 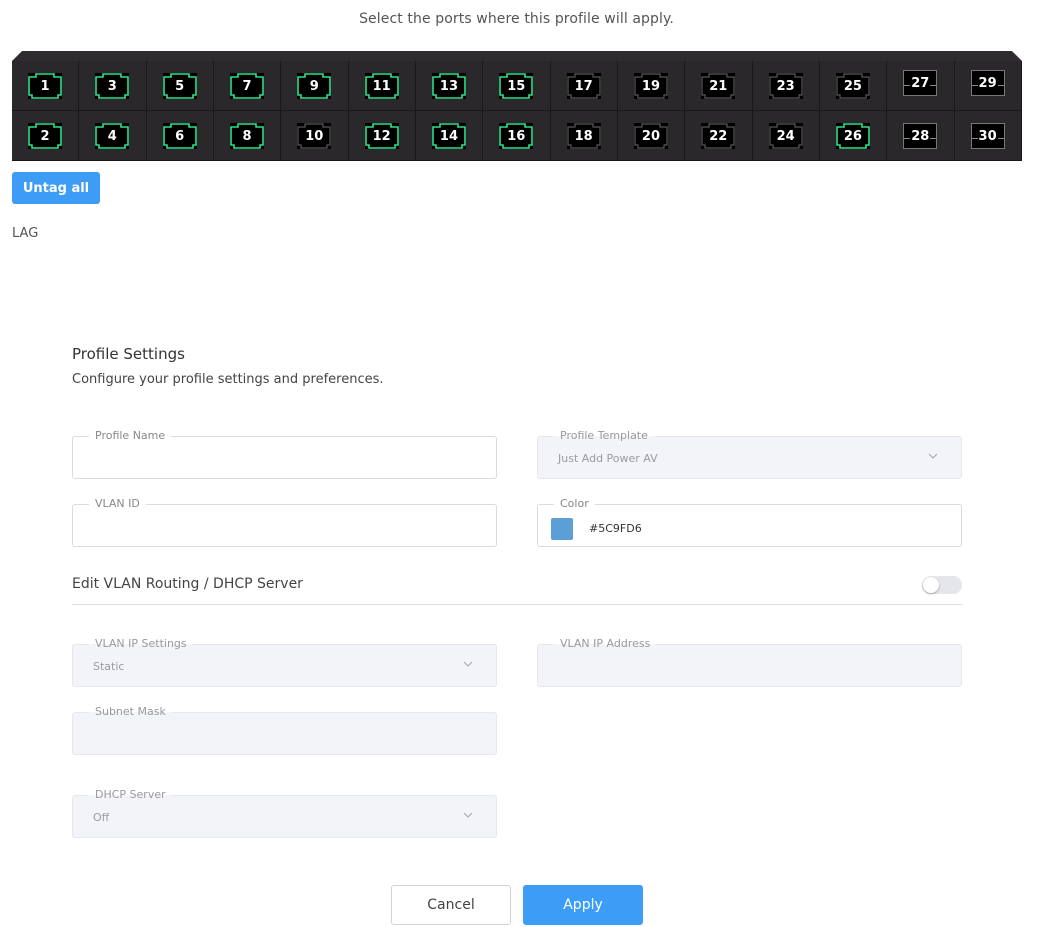 I want to click on untag-all-button: Untag all, so click(x=56, y=188).